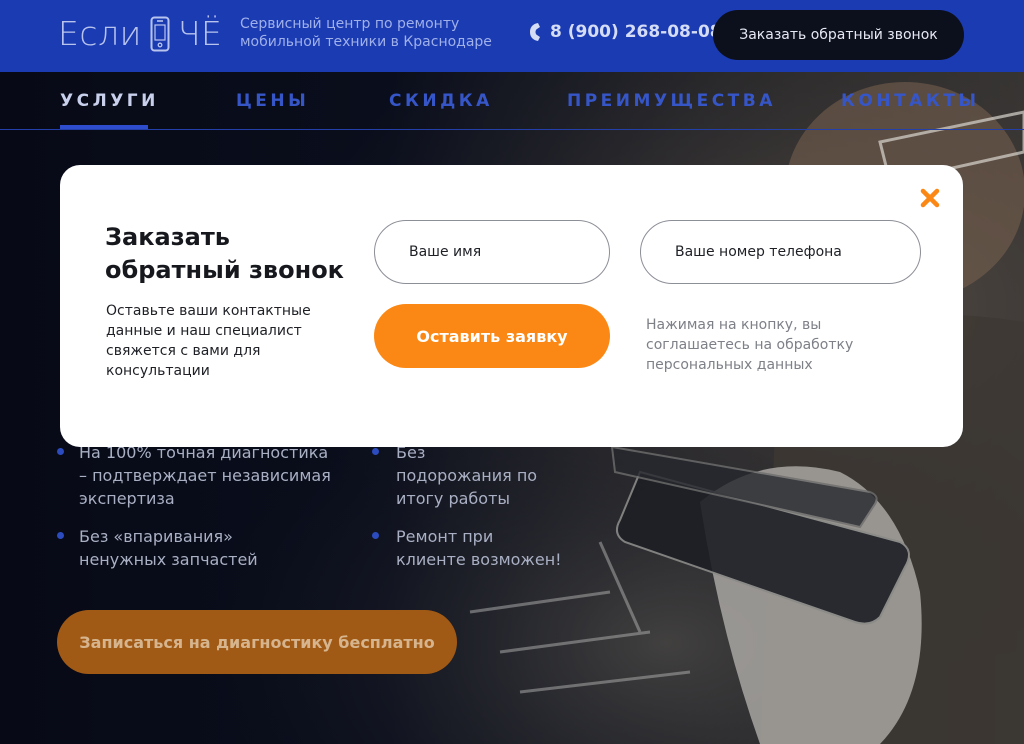  Describe the element at coordinates (930, 198) in the screenshot. I see `close-icon` at that location.